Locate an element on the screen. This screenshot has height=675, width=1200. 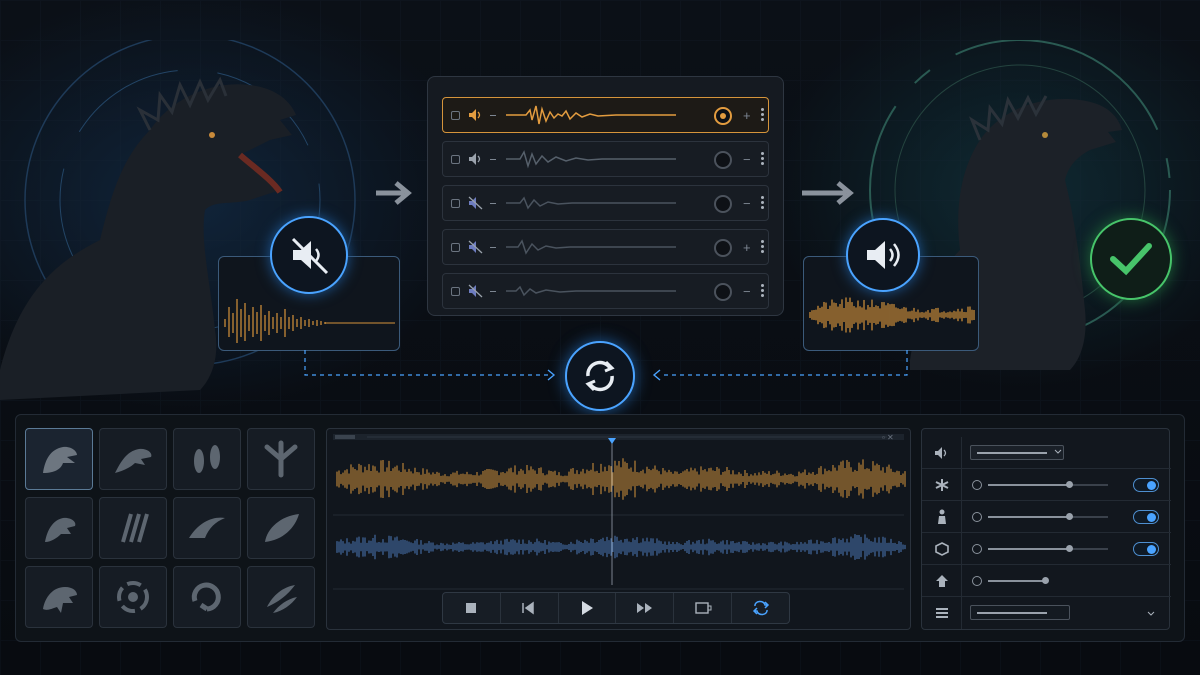
clip-icon is located at coordinates (703, 608).